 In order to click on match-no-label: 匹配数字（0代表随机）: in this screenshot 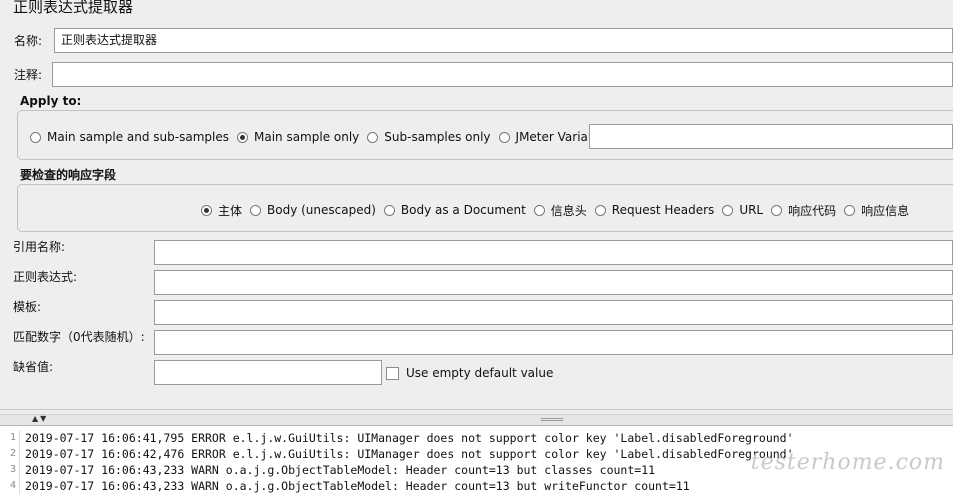, I will do `click(79, 337)`.